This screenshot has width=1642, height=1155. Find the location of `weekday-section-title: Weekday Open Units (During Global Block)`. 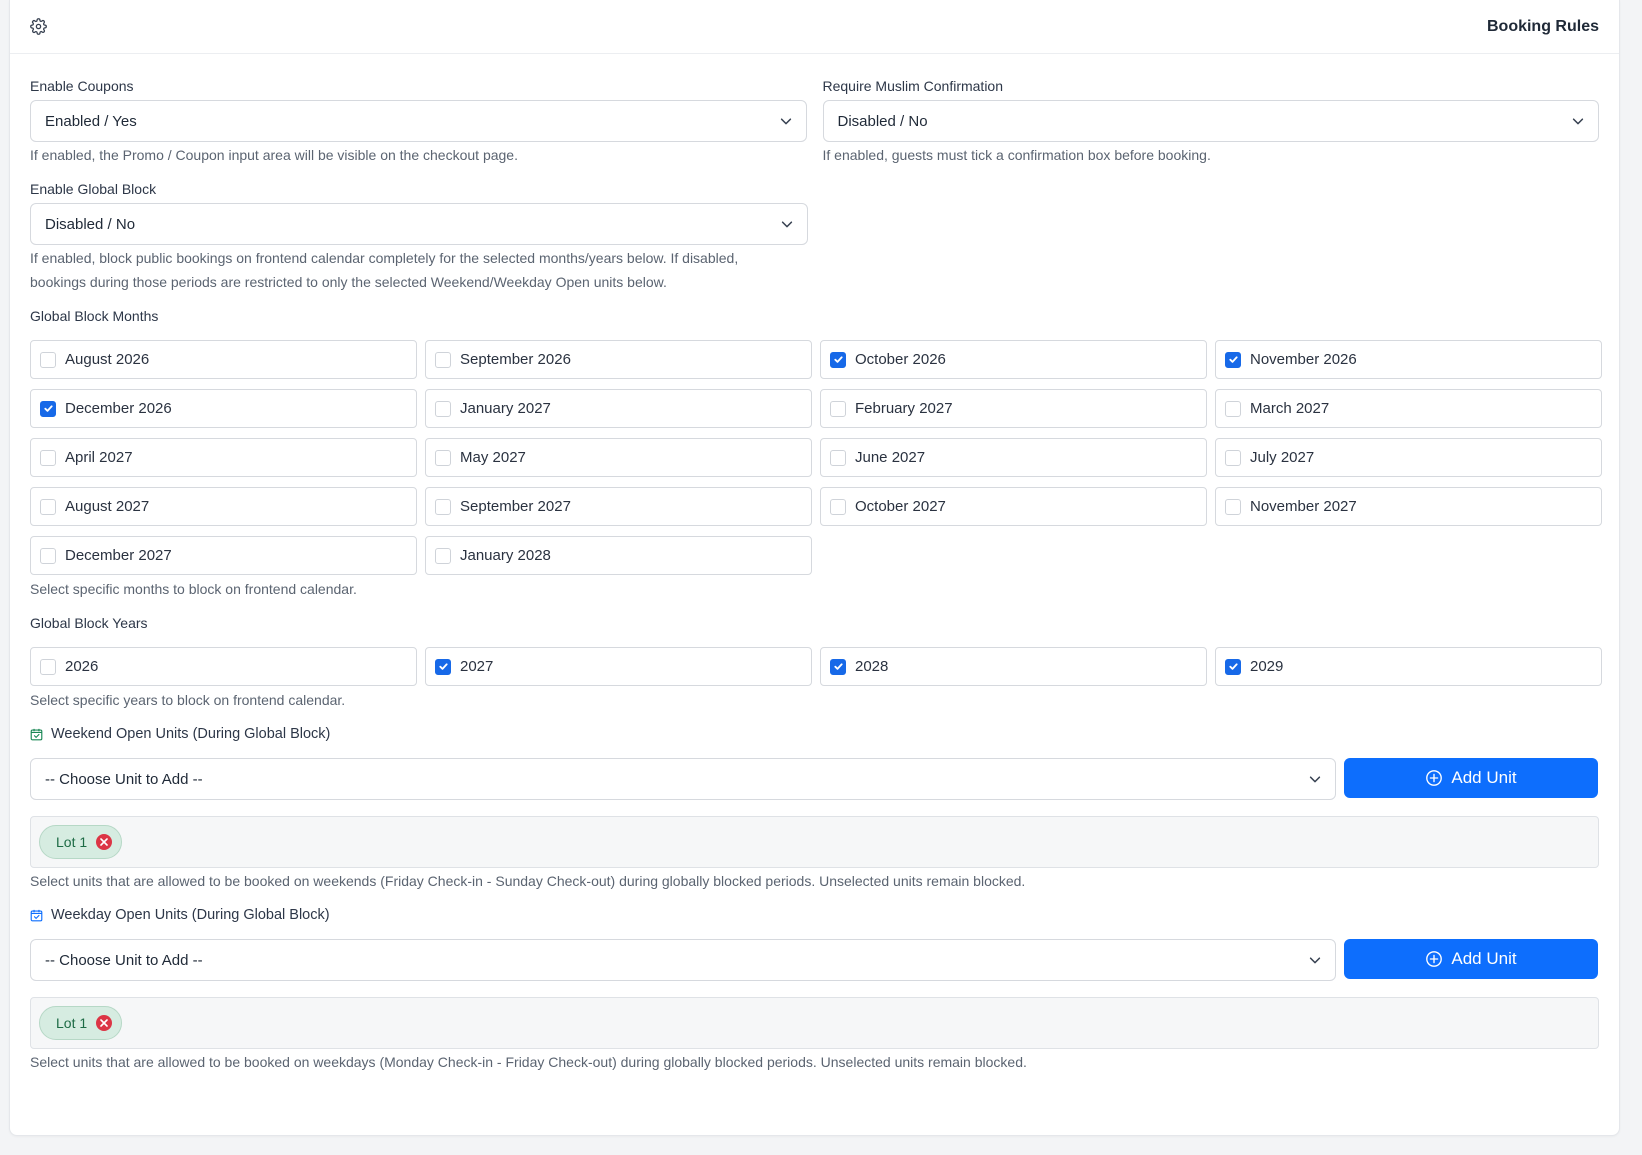

weekday-section-title: Weekday Open Units (During Global Block) is located at coordinates (814, 915).